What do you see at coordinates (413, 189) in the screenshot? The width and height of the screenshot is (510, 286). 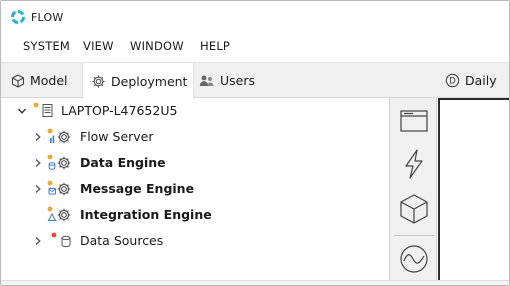 I see `side-toolbar` at bounding box center [413, 189].